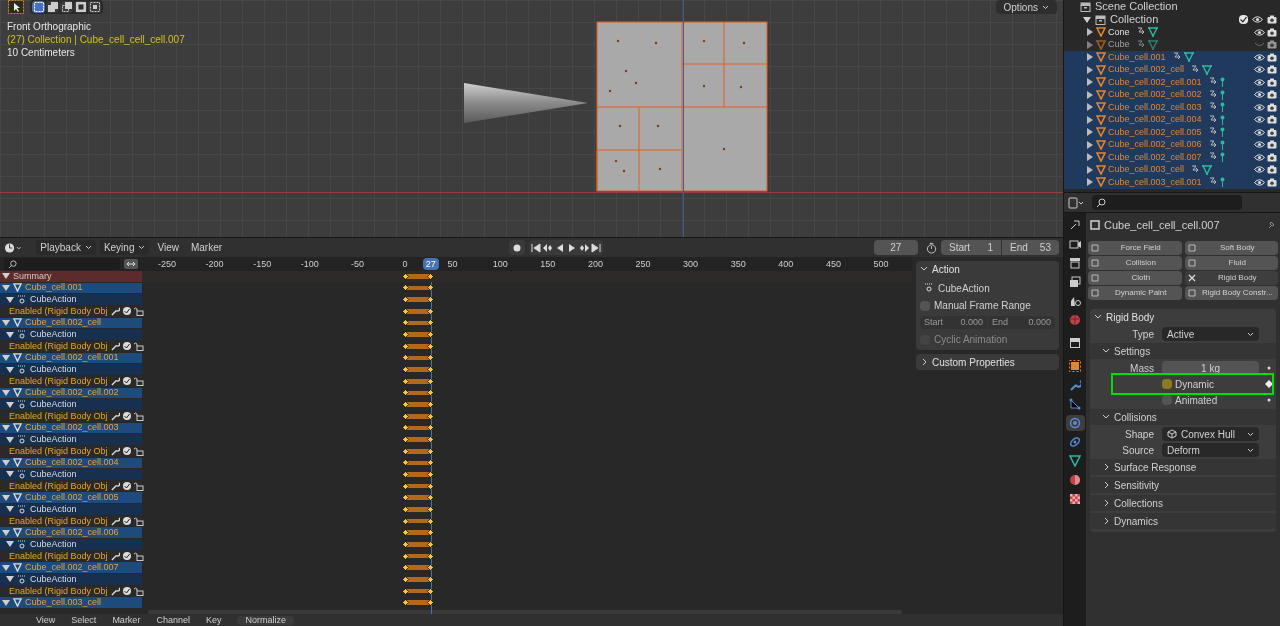 The width and height of the screenshot is (1280, 626). What do you see at coordinates (987, 305) in the screenshot?
I see `checkbox: Manual Frame Range` at bounding box center [987, 305].